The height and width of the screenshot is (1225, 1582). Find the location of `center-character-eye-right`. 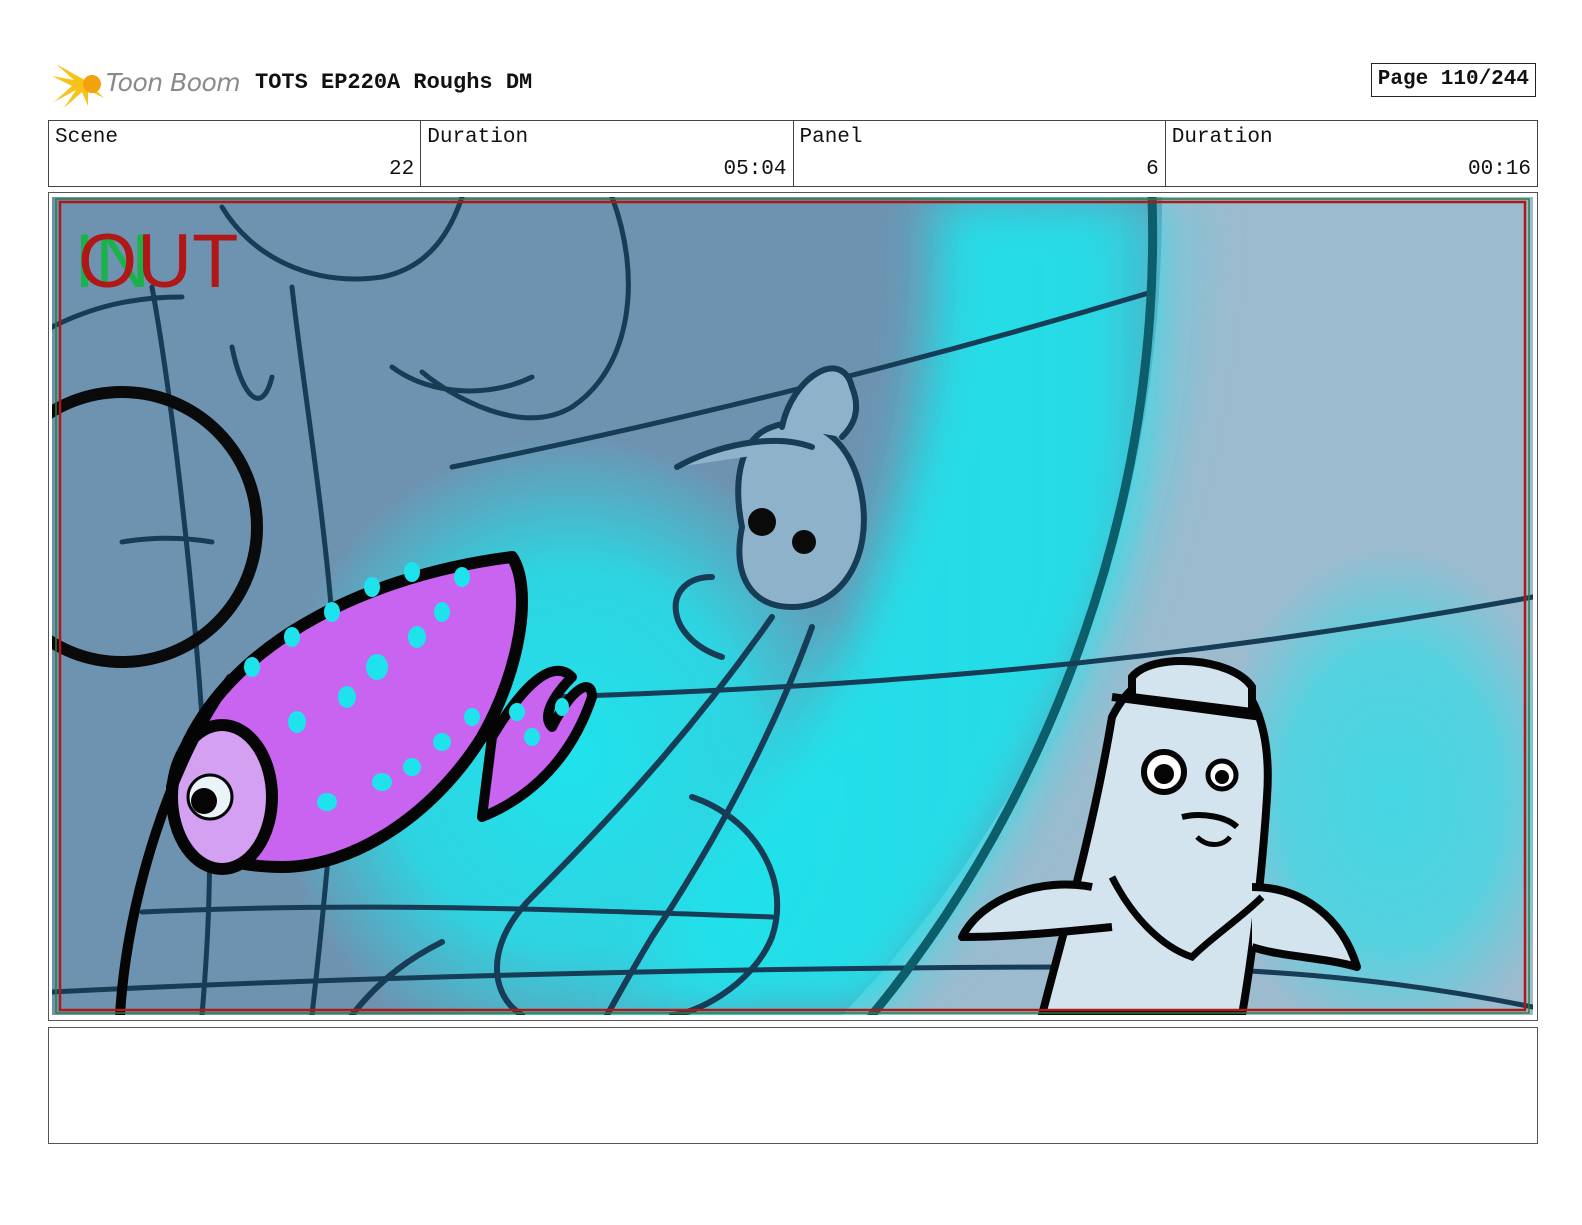

center-character-eye-right is located at coordinates (804, 542).